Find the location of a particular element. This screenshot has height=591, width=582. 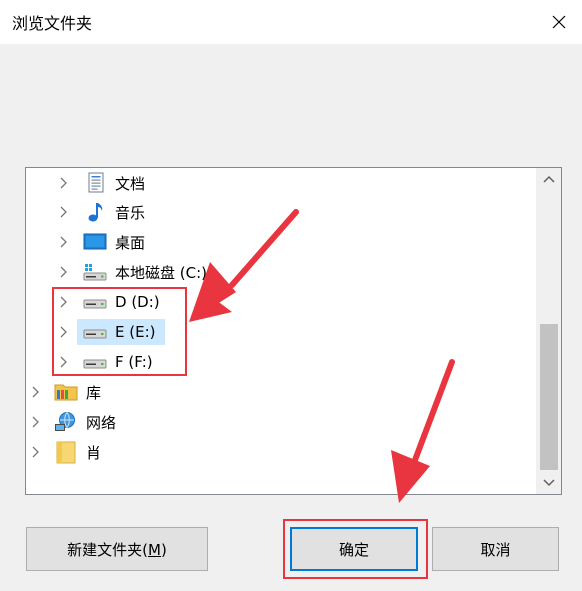

documents-icon is located at coordinates (96, 182).